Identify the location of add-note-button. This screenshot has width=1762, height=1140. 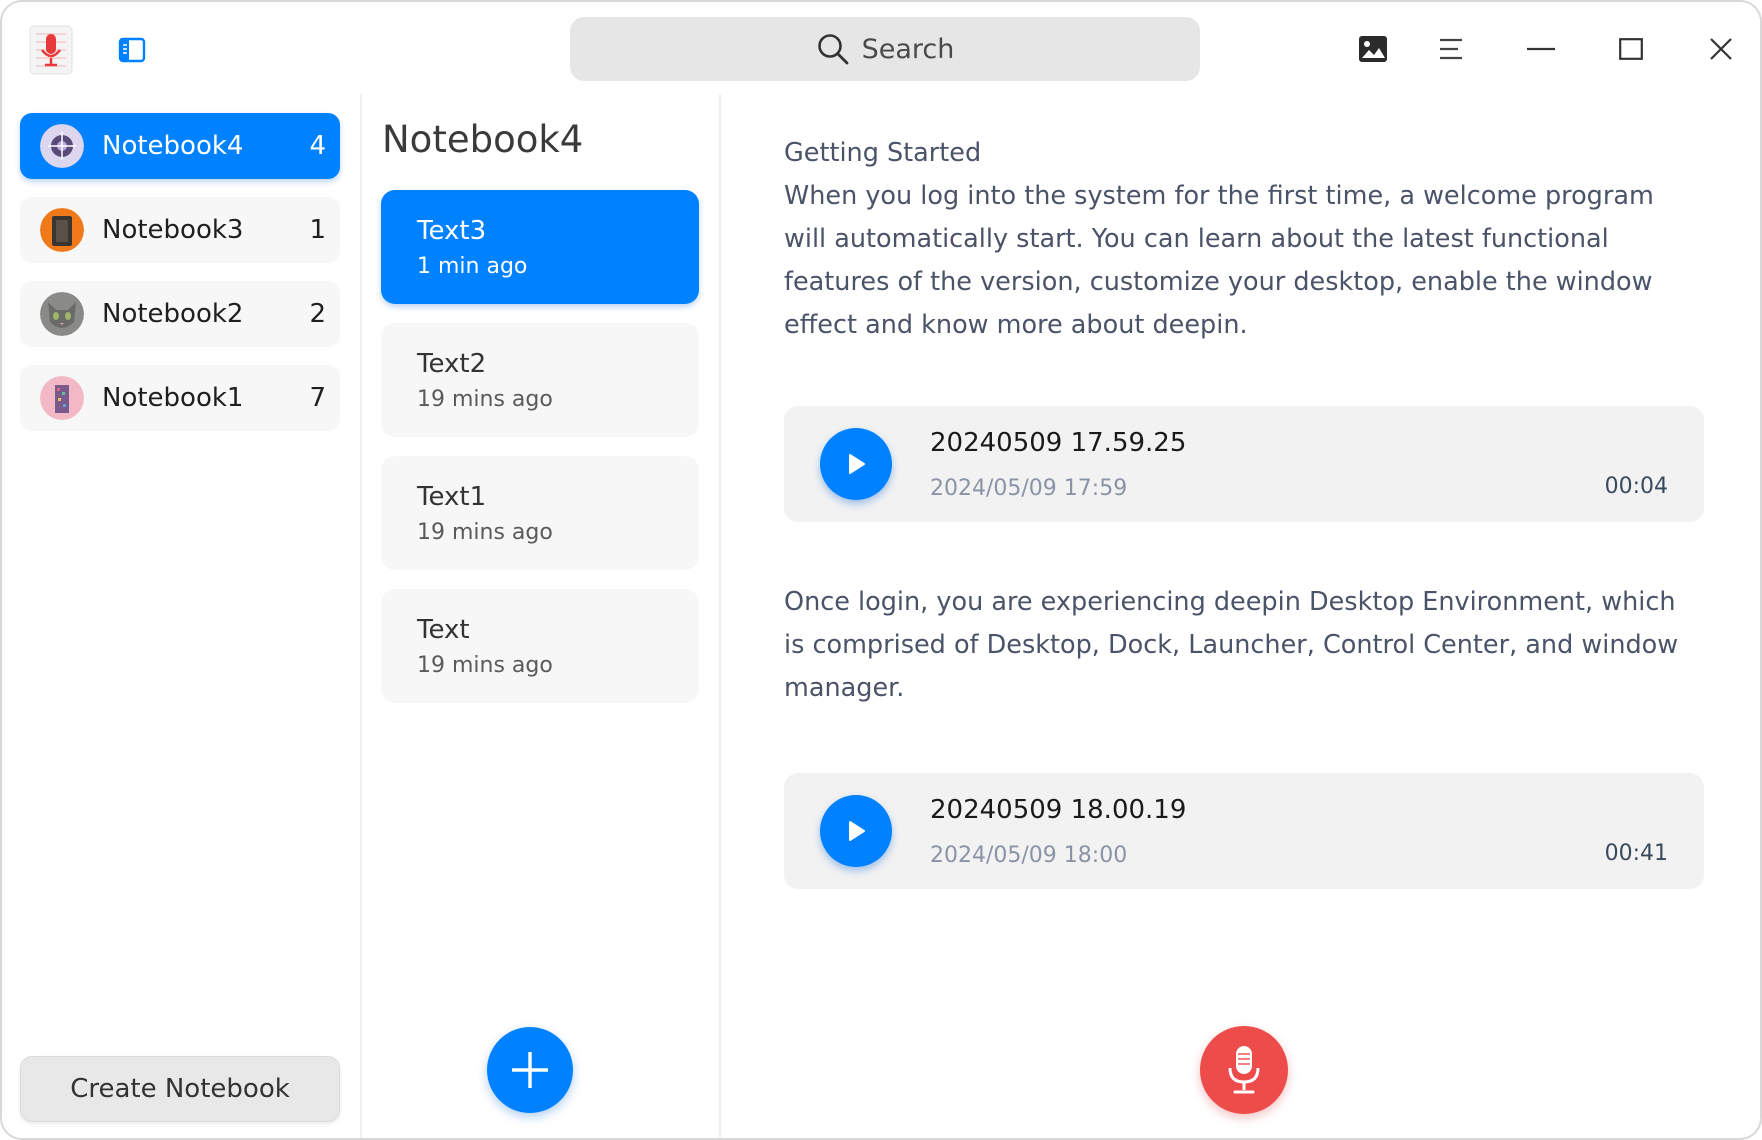
(530, 1070).